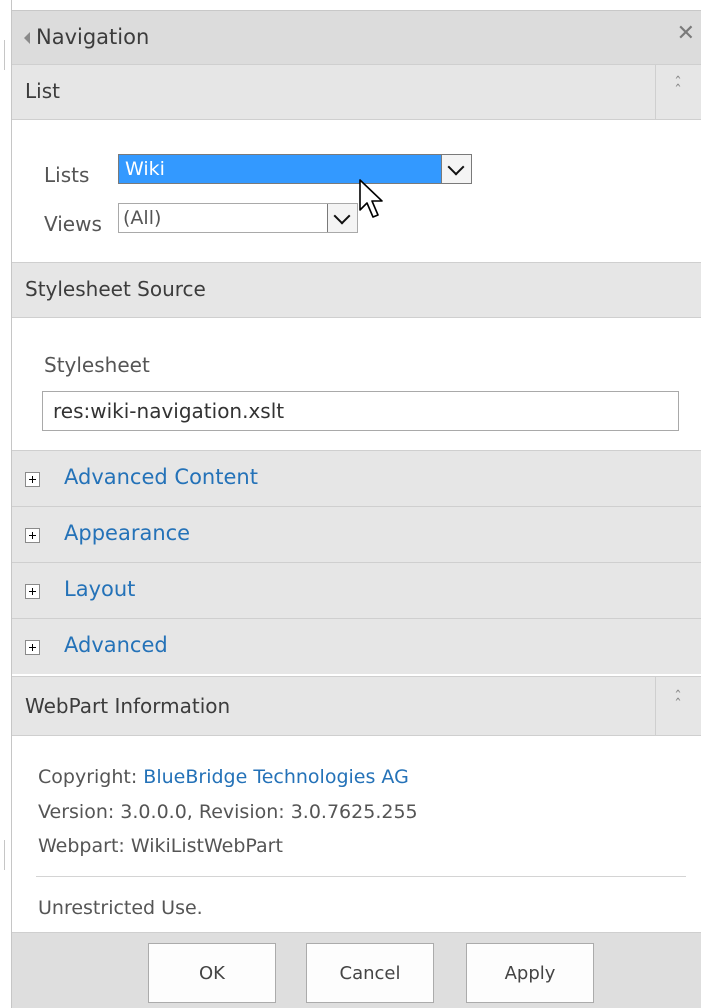 Image resolution: width=701 pixels, height=1008 pixels. What do you see at coordinates (371, 198) in the screenshot?
I see `mouse-pointer-icon` at bounding box center [371, 198].